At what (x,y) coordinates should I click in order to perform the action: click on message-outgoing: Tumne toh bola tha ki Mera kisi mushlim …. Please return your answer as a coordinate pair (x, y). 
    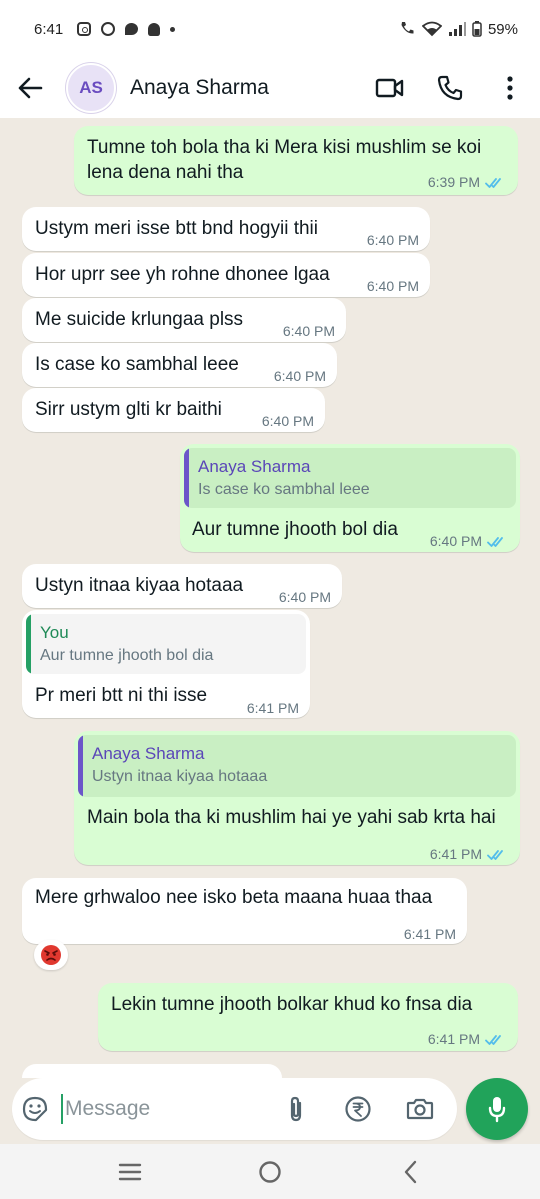
    Looking at the image, I should click on (296, 160).